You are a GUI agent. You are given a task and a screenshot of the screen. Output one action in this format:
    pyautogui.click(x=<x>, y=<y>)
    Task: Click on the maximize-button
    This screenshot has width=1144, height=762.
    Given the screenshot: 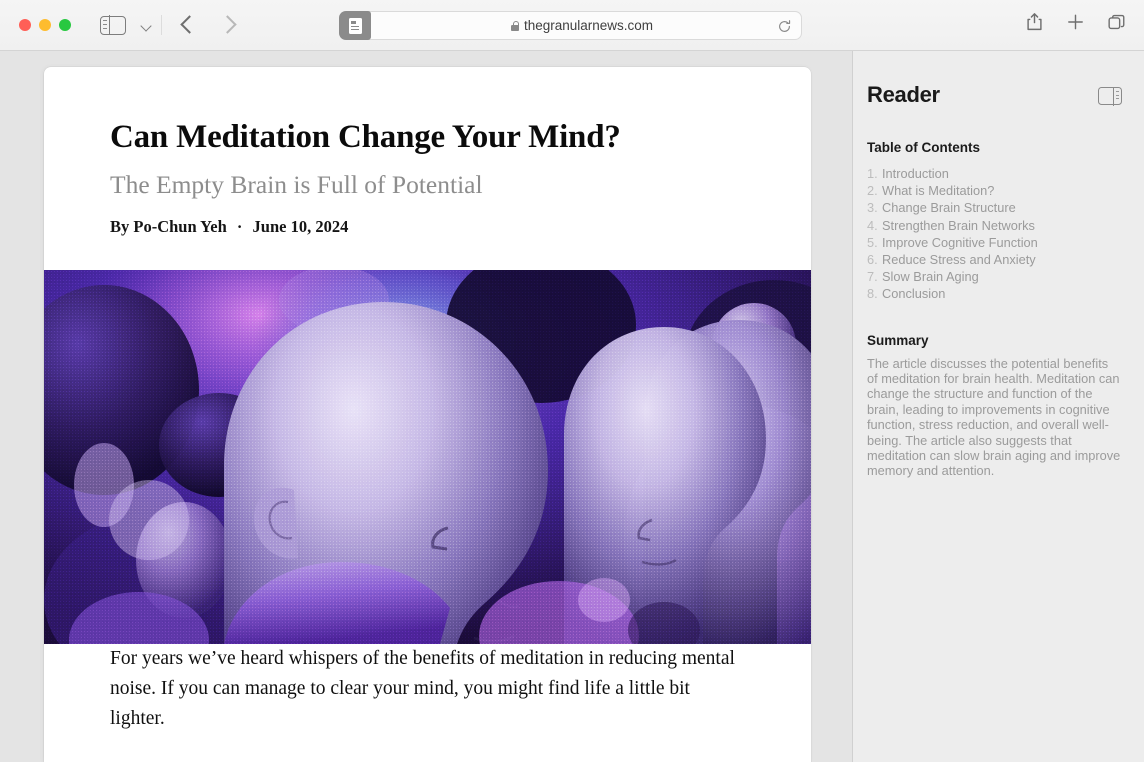 What is the action you would take?
    pyautogui.click(x=65, y=25)
    